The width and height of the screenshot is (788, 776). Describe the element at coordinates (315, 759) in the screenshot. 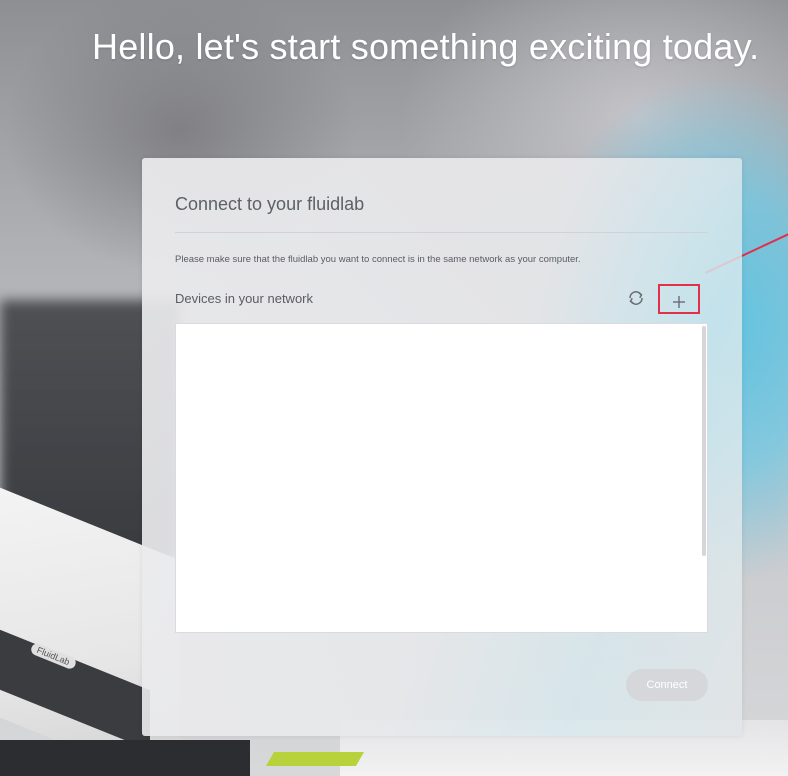

I see `background-green-strip` at that location.